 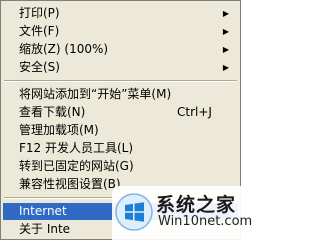 I want to click on menu-item-manage-addons: 管理加载项(M), so click(x=120, y=130).